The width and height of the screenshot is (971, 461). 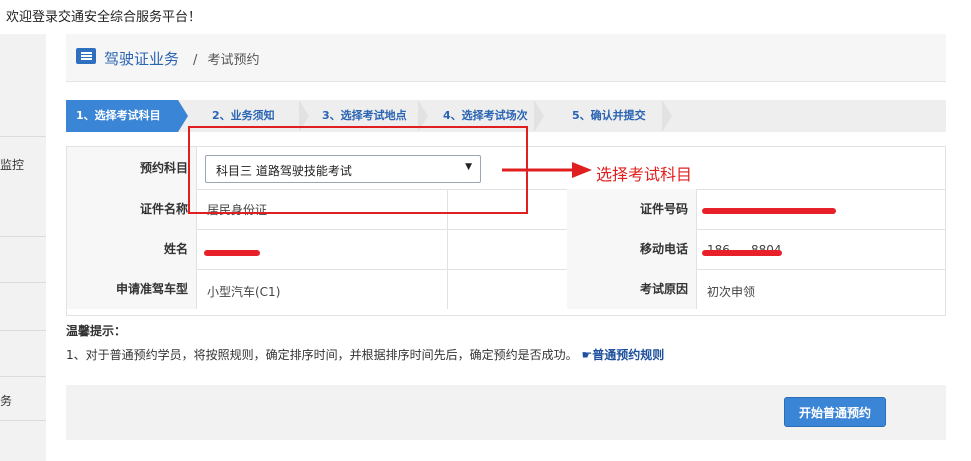 What do you see at coordinates (632, 289) in the screenshot?
I see `reason-label: 考试原因` at bounding box center [632, 289].